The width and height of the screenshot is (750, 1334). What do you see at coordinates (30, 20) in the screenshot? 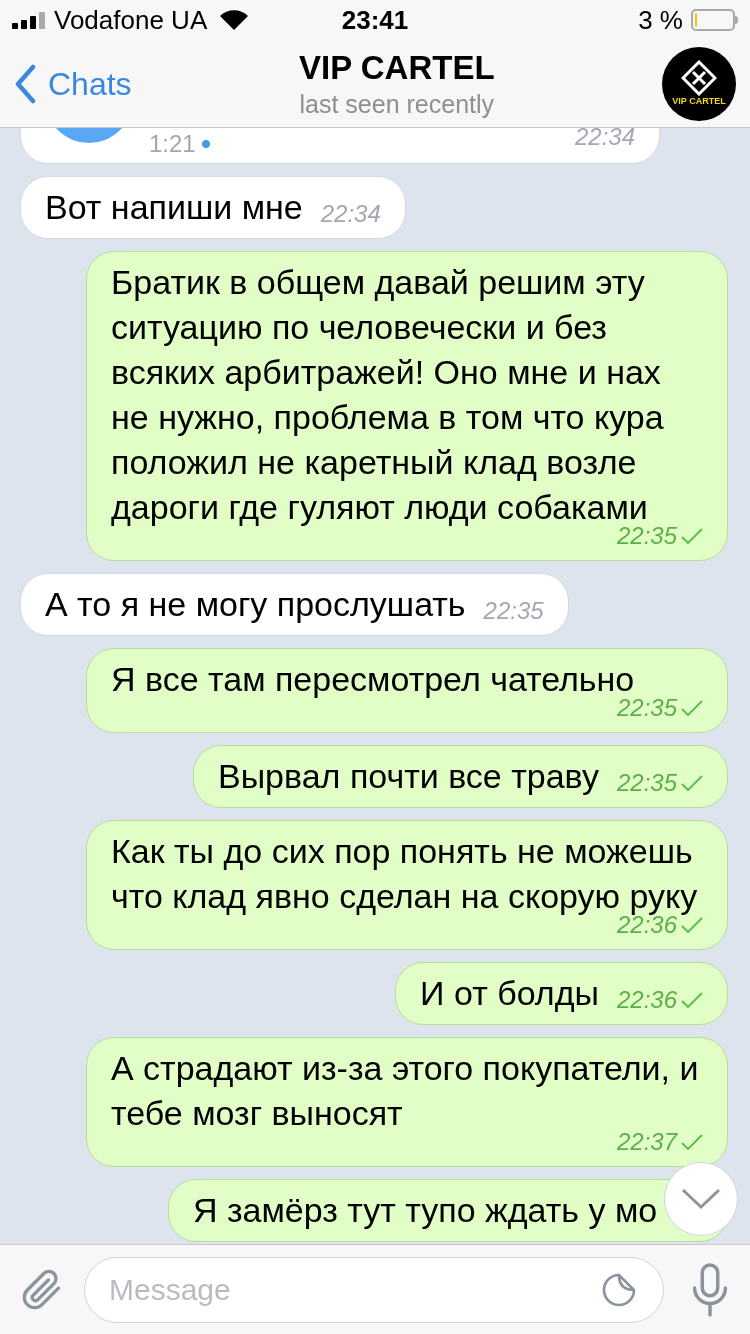
I see `signal-icon` at bounding box center [30, 20].